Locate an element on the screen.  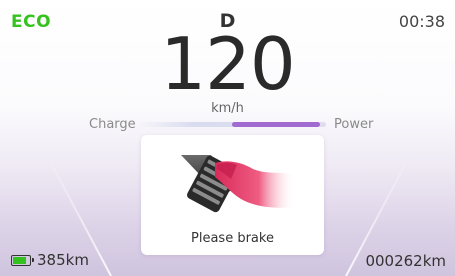
battery-range: 385km is located at coordinates (50, 260).